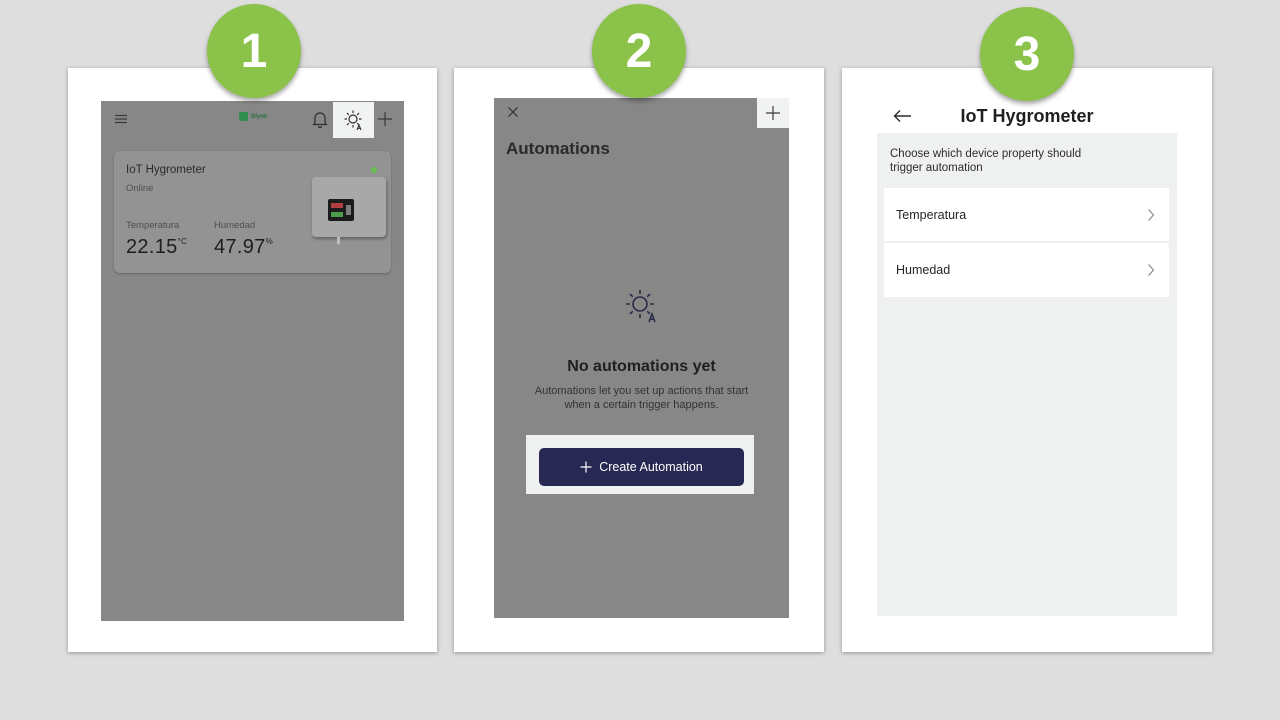 The width and height of the screenshot is (1280, 720). Describe the element at coordinates (320, 119) in the screenshot. I see `bell-icon` at that location.